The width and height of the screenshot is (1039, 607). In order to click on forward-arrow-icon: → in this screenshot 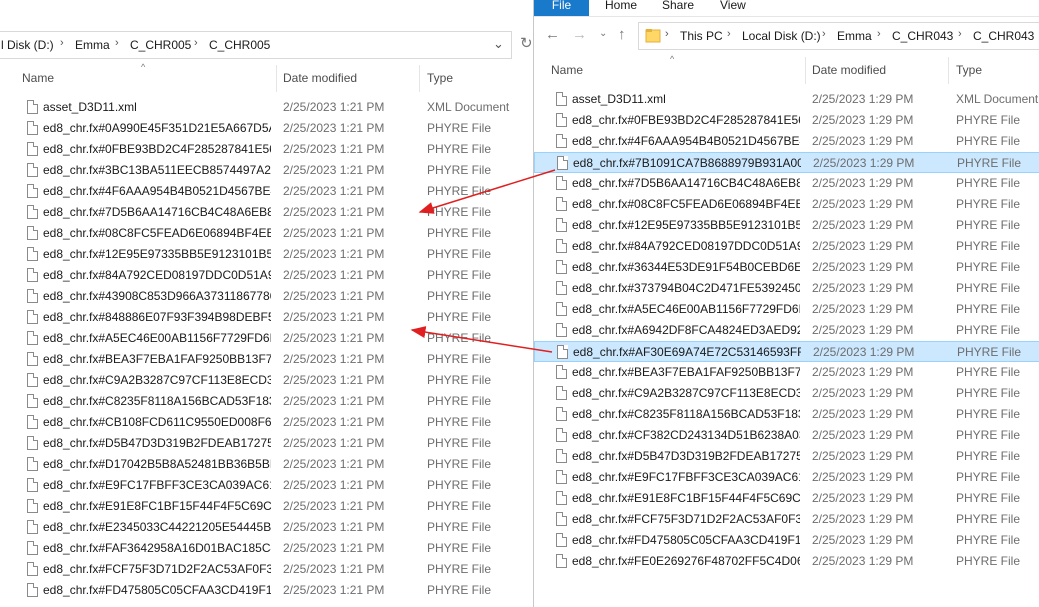, I will do `click(579, 34)`.